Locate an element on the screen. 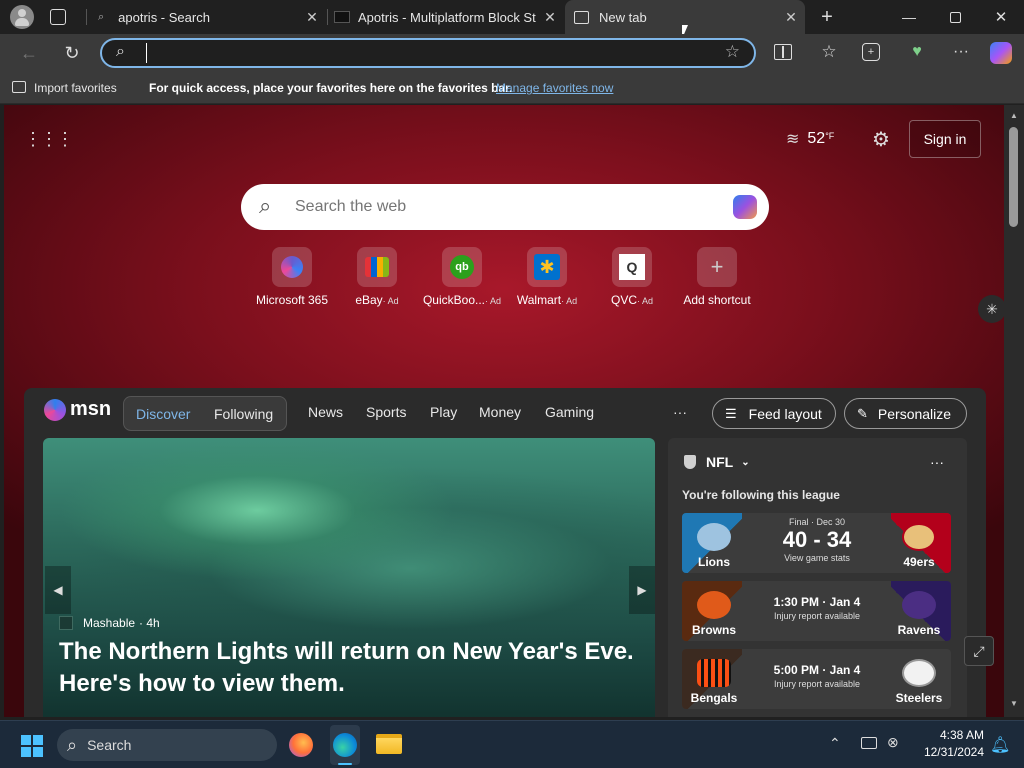  shortcut-label: Add shortcut is located at coordinates (717, 300).